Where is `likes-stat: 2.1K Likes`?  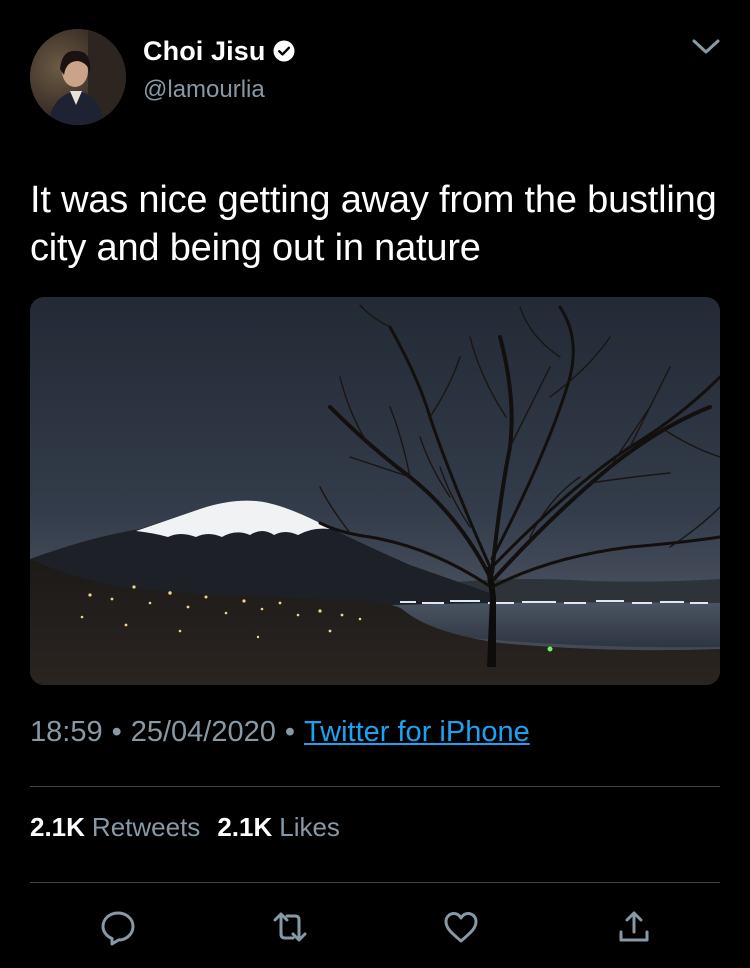
likes-stat: 2.1K Likes is located at coordinates (278, 827).